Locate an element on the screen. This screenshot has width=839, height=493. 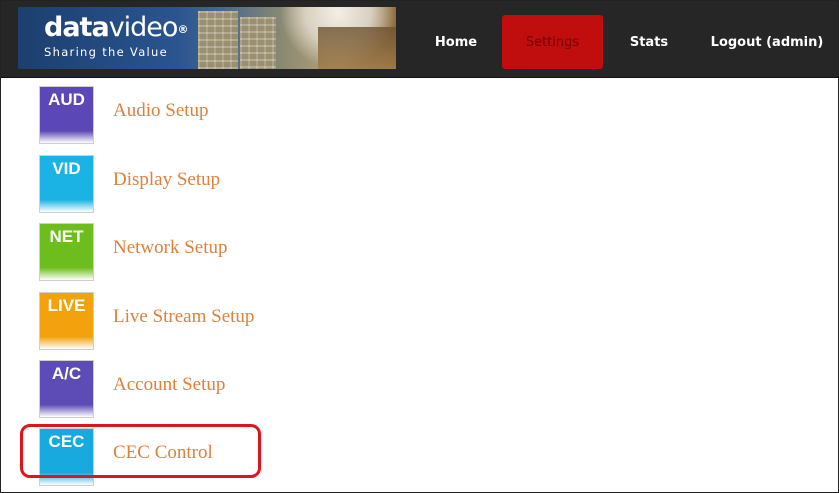
audio-setup-link: Audio Setup is located at coordinates (161, 115).